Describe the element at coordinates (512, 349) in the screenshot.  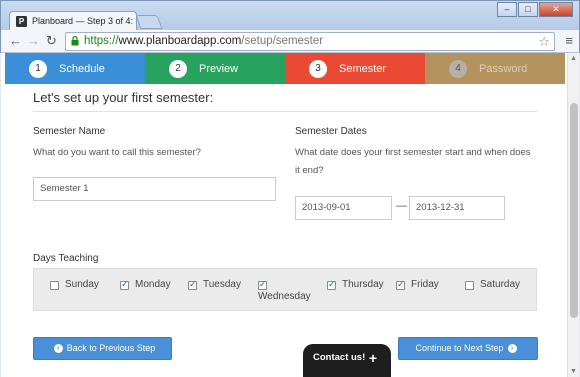
I see `chevron-right-icon: ›` at that location.